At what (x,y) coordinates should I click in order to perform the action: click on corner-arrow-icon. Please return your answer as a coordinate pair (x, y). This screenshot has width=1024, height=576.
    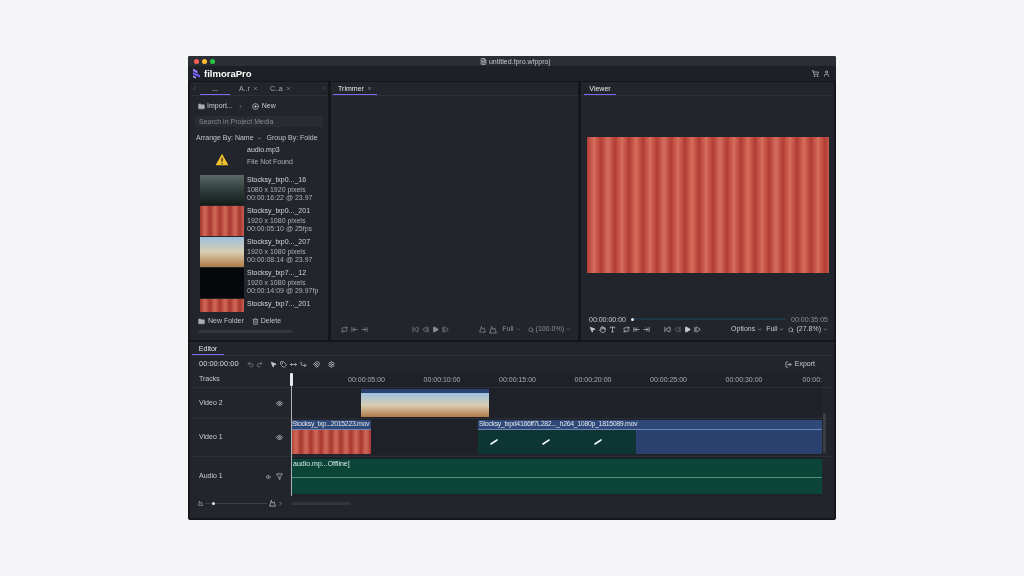
    Looking at the image, I should click on (303, 364).